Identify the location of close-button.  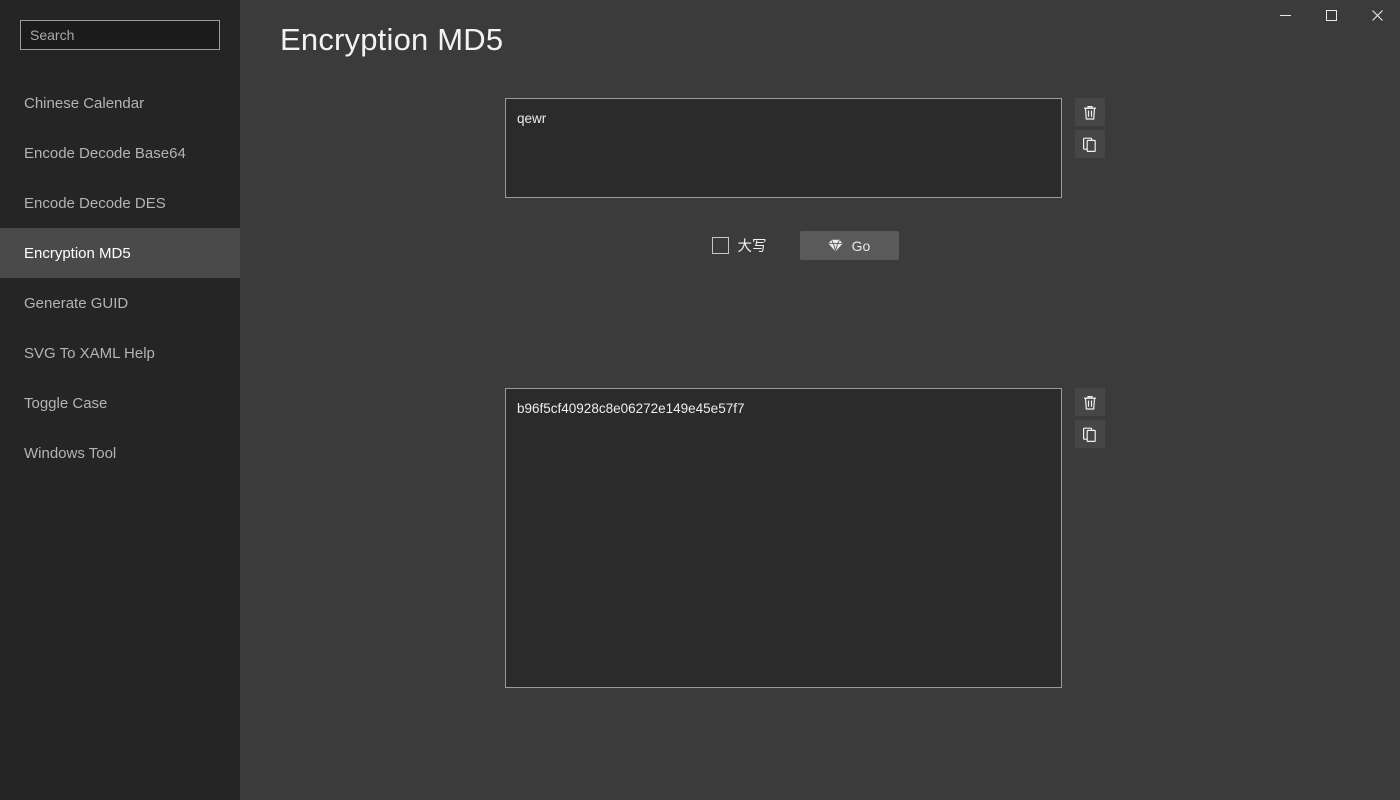
(1377, 15).